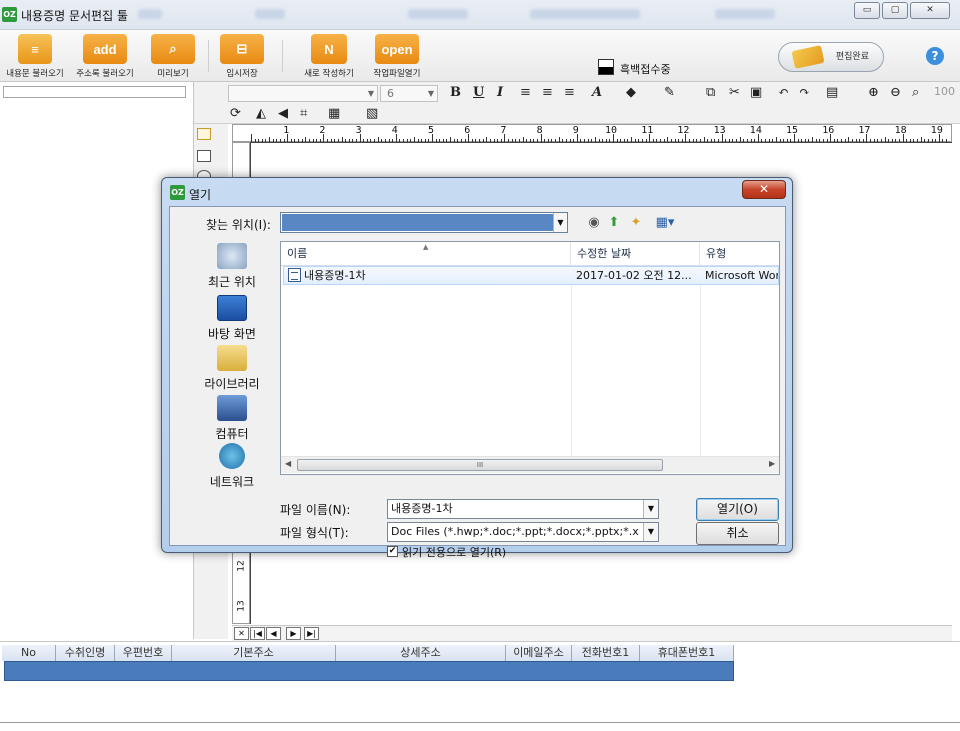 This screenshot has height=731, width=960. I want to click on up-folder-icon: ⬆, so click(614, 223).